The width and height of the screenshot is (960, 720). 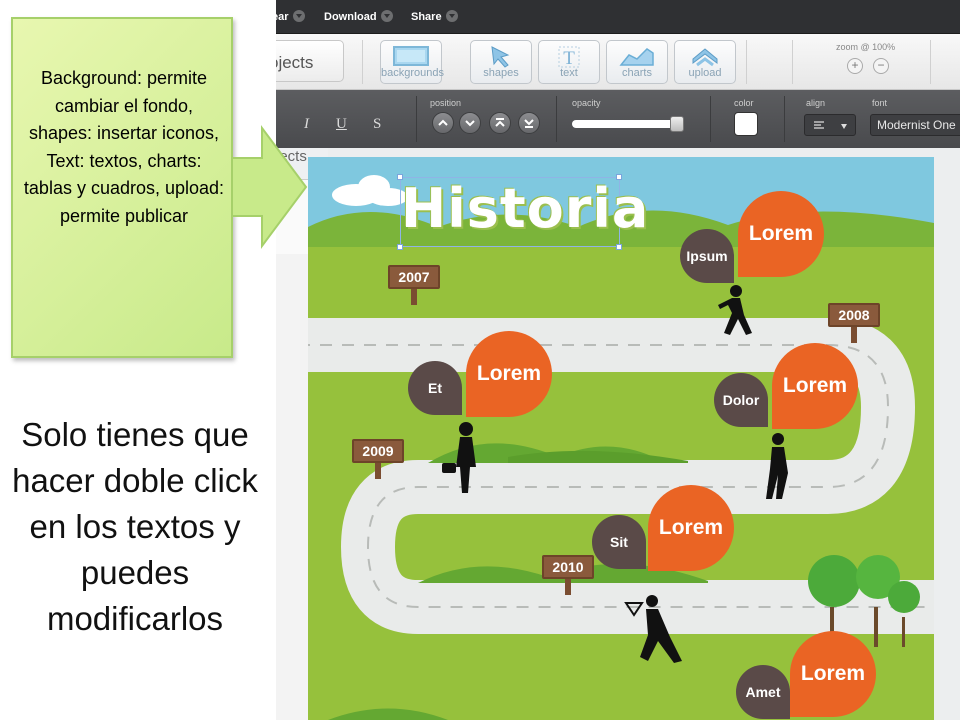 What do you see at coordinates (341, 124) in the screenshot?
I see `underline-button: U` at bounding box center [341, 124].